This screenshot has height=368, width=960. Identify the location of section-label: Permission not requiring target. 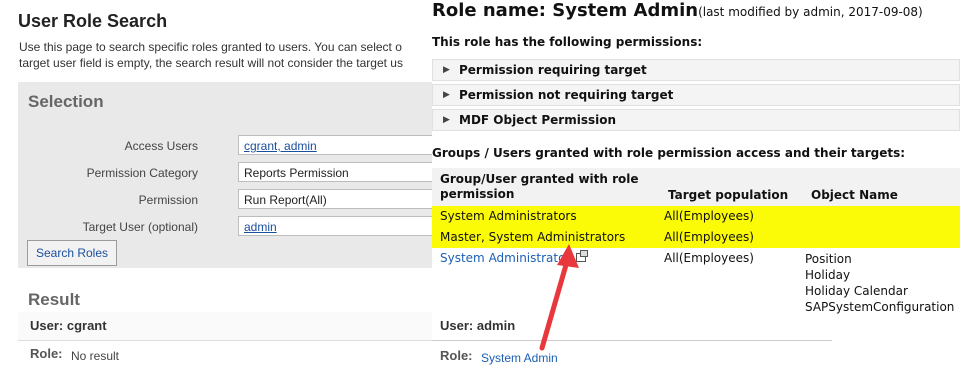
(566, 95).